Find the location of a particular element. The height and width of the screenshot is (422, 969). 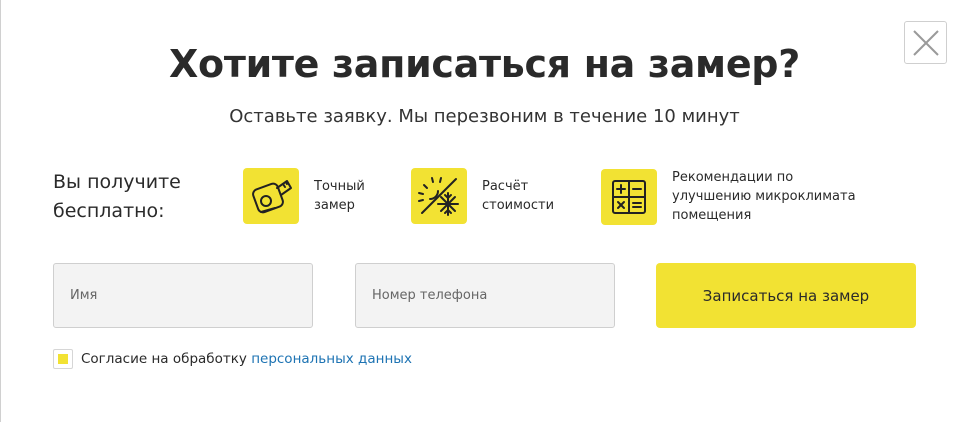

sun-snowflake-icon is located at coordinates (438, 196).